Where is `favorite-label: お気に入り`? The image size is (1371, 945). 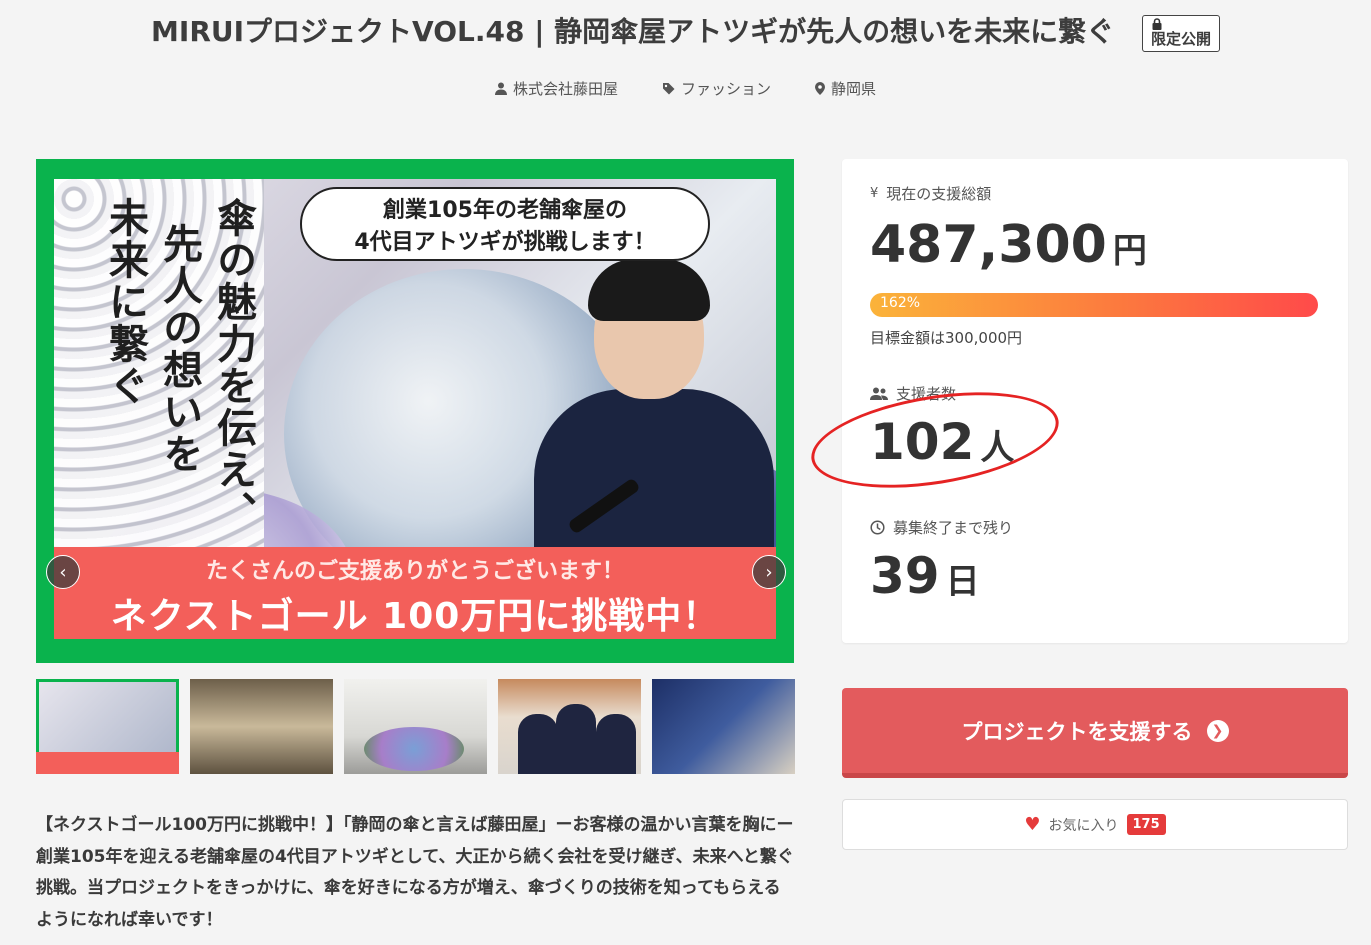
favorite-label: お気に入り is located at coordinates (1083, 825).